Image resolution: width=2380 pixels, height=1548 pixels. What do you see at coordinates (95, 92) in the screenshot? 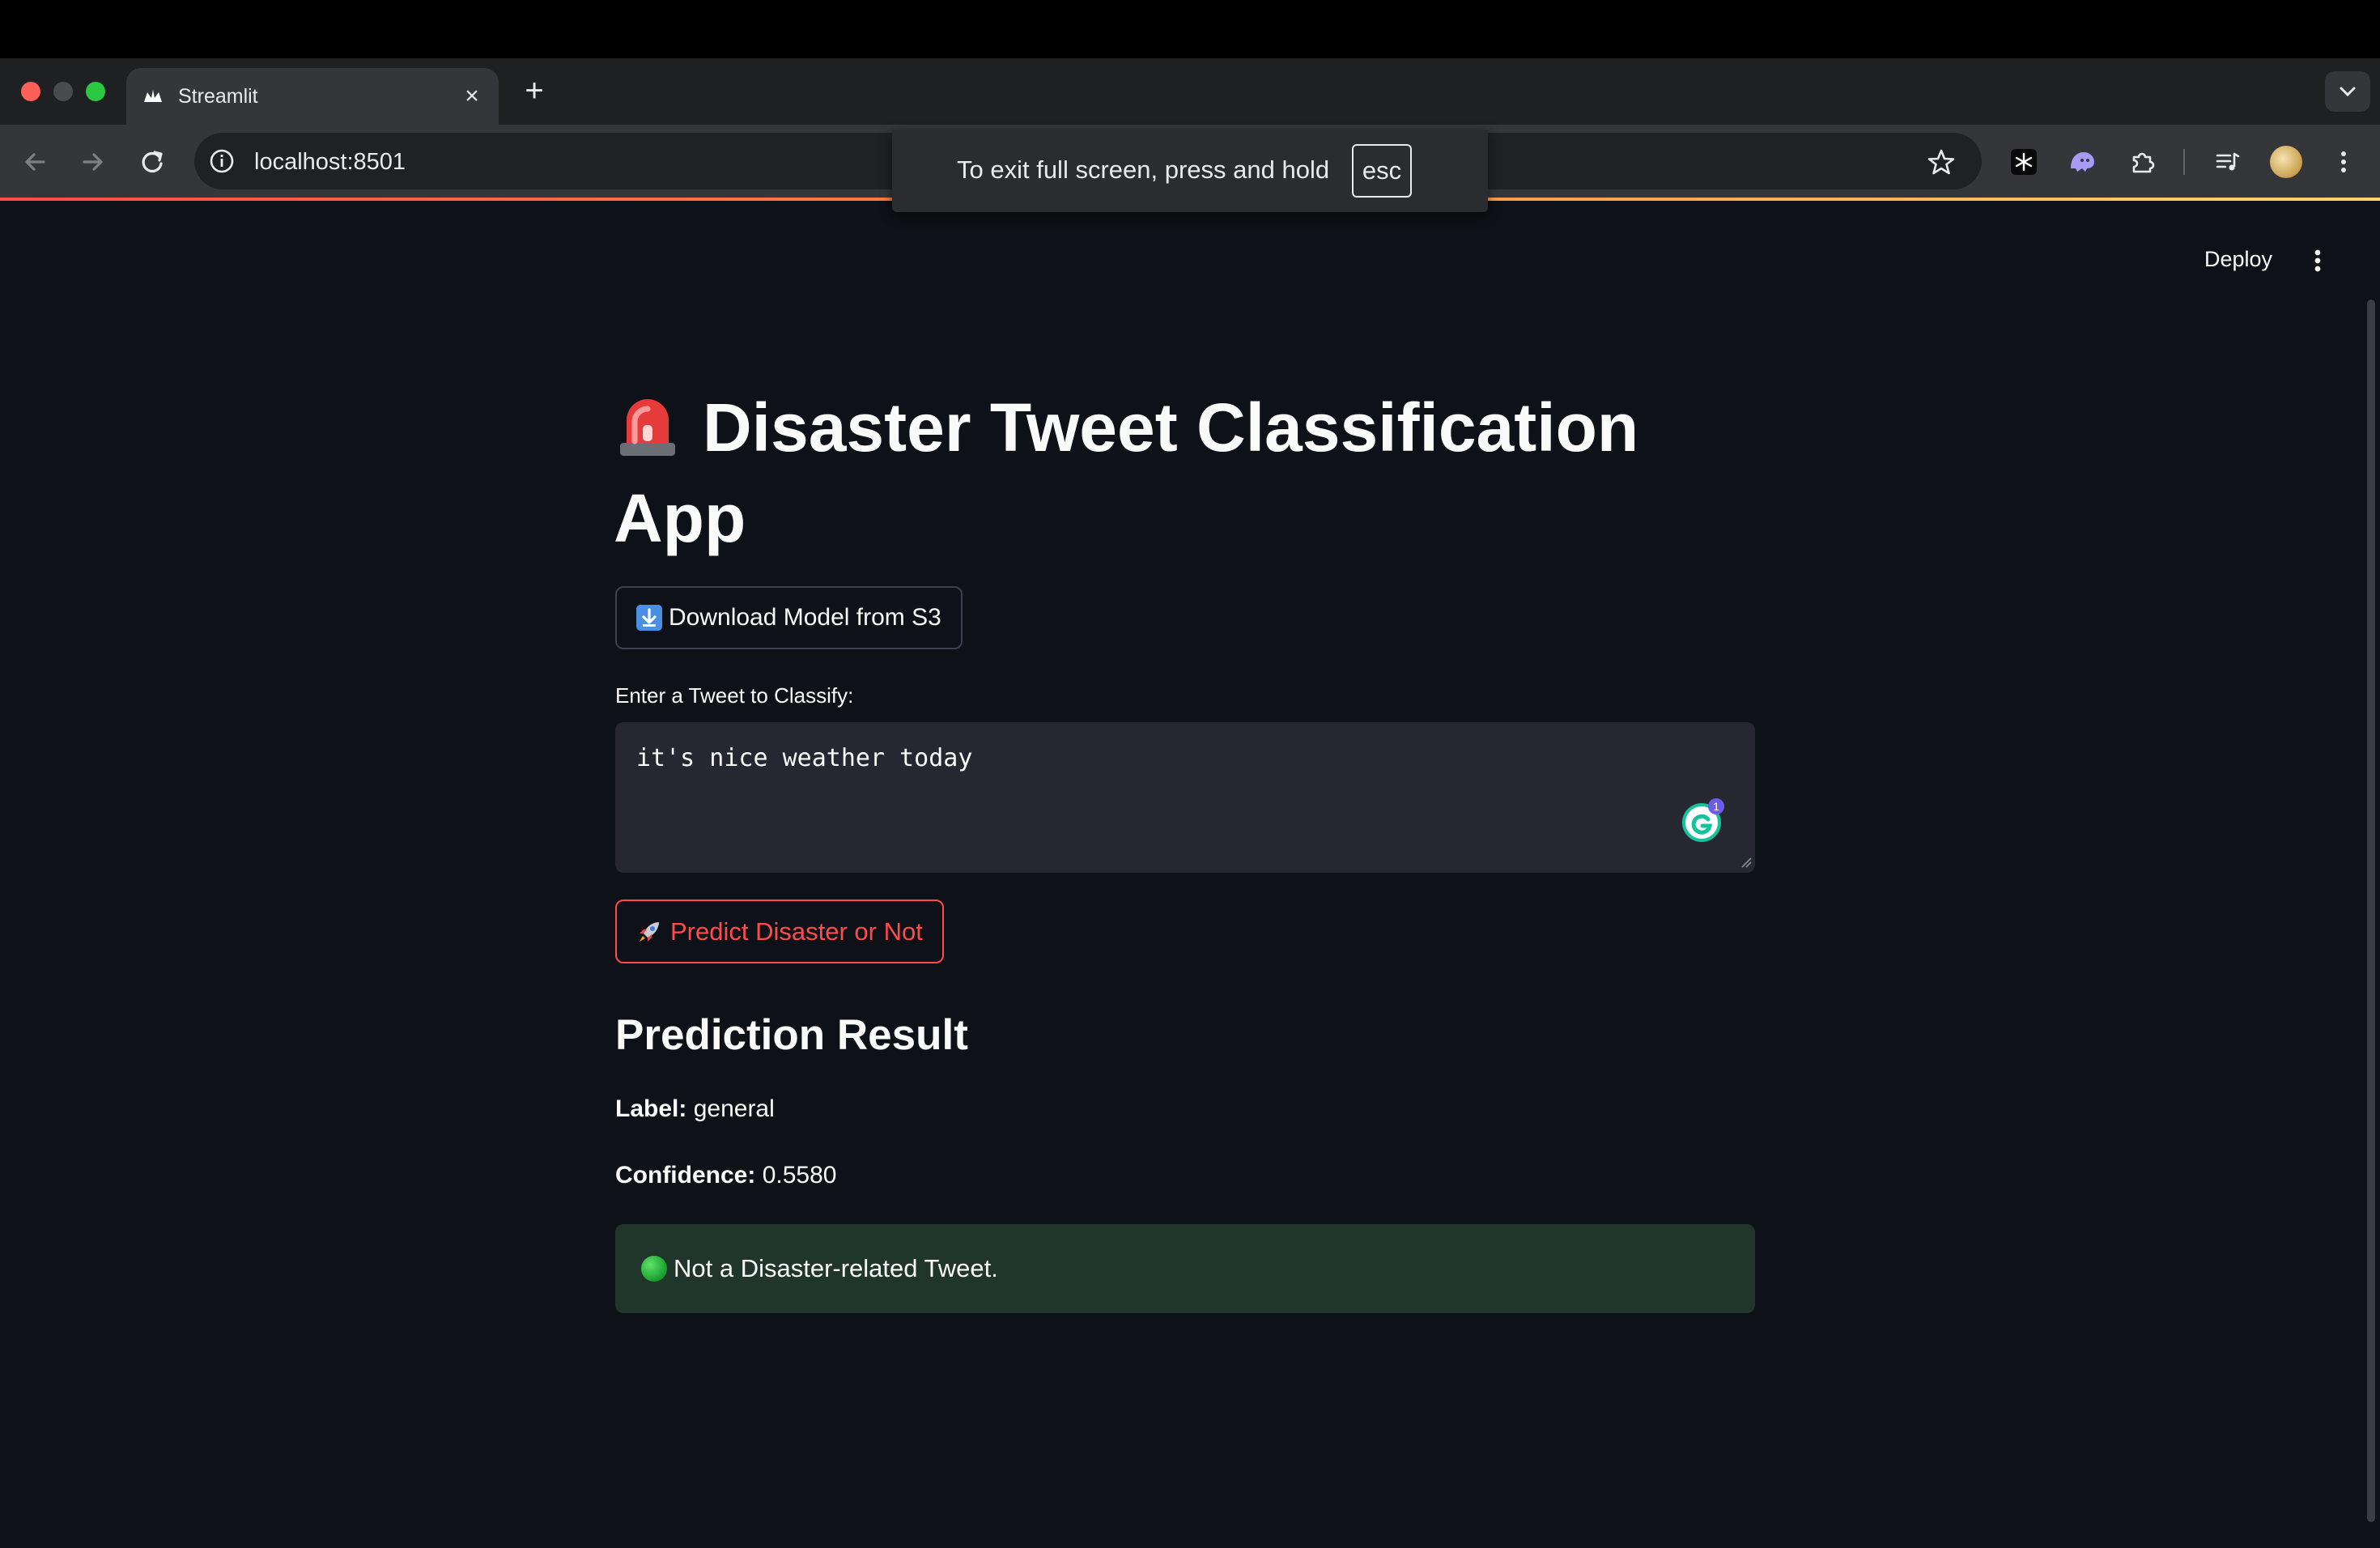
I see `window-fullscreen-button` at bounding box center [95, 92].